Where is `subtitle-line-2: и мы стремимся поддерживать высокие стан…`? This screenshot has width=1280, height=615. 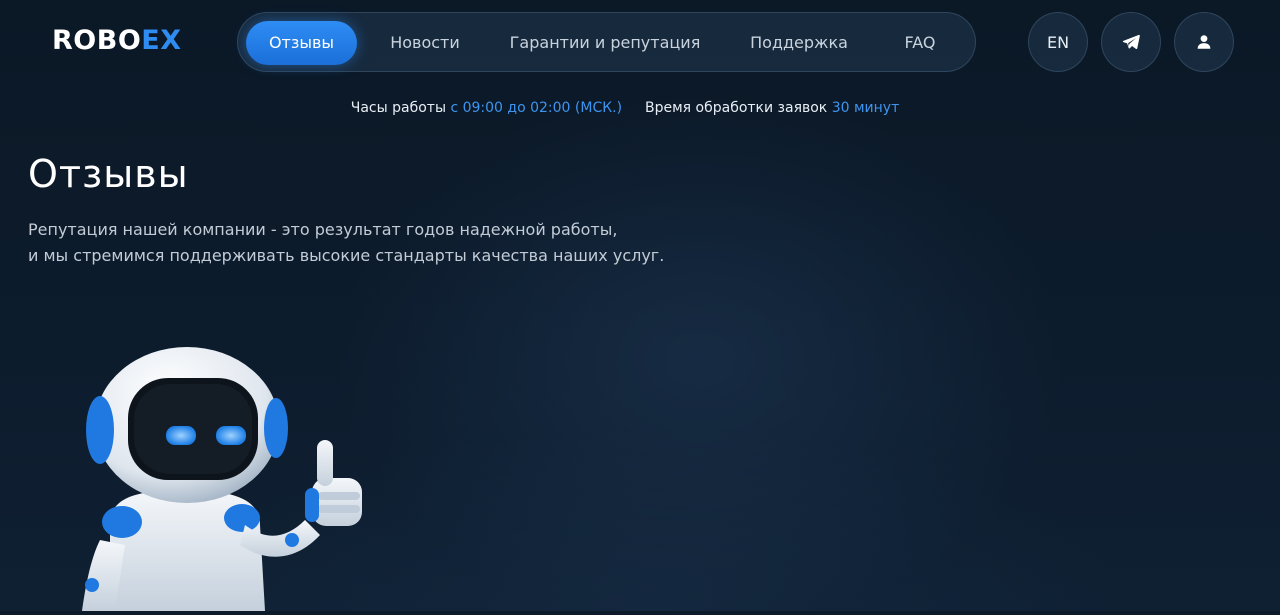
subtitle-line-2: и мы стремимся поддерживать высокие стан… is located at coordinates (346, 255).